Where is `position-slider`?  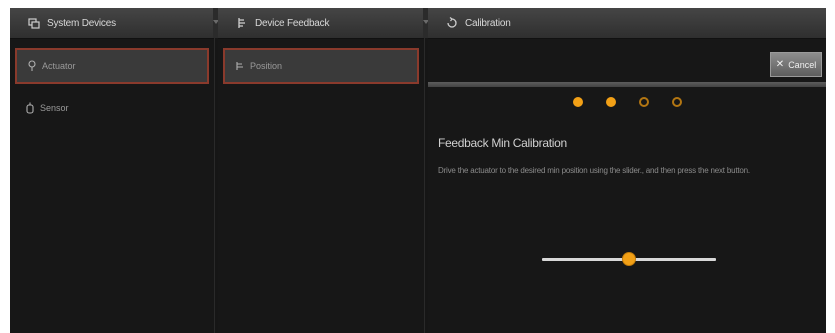 position-slider is located at coordinates (629, 259).